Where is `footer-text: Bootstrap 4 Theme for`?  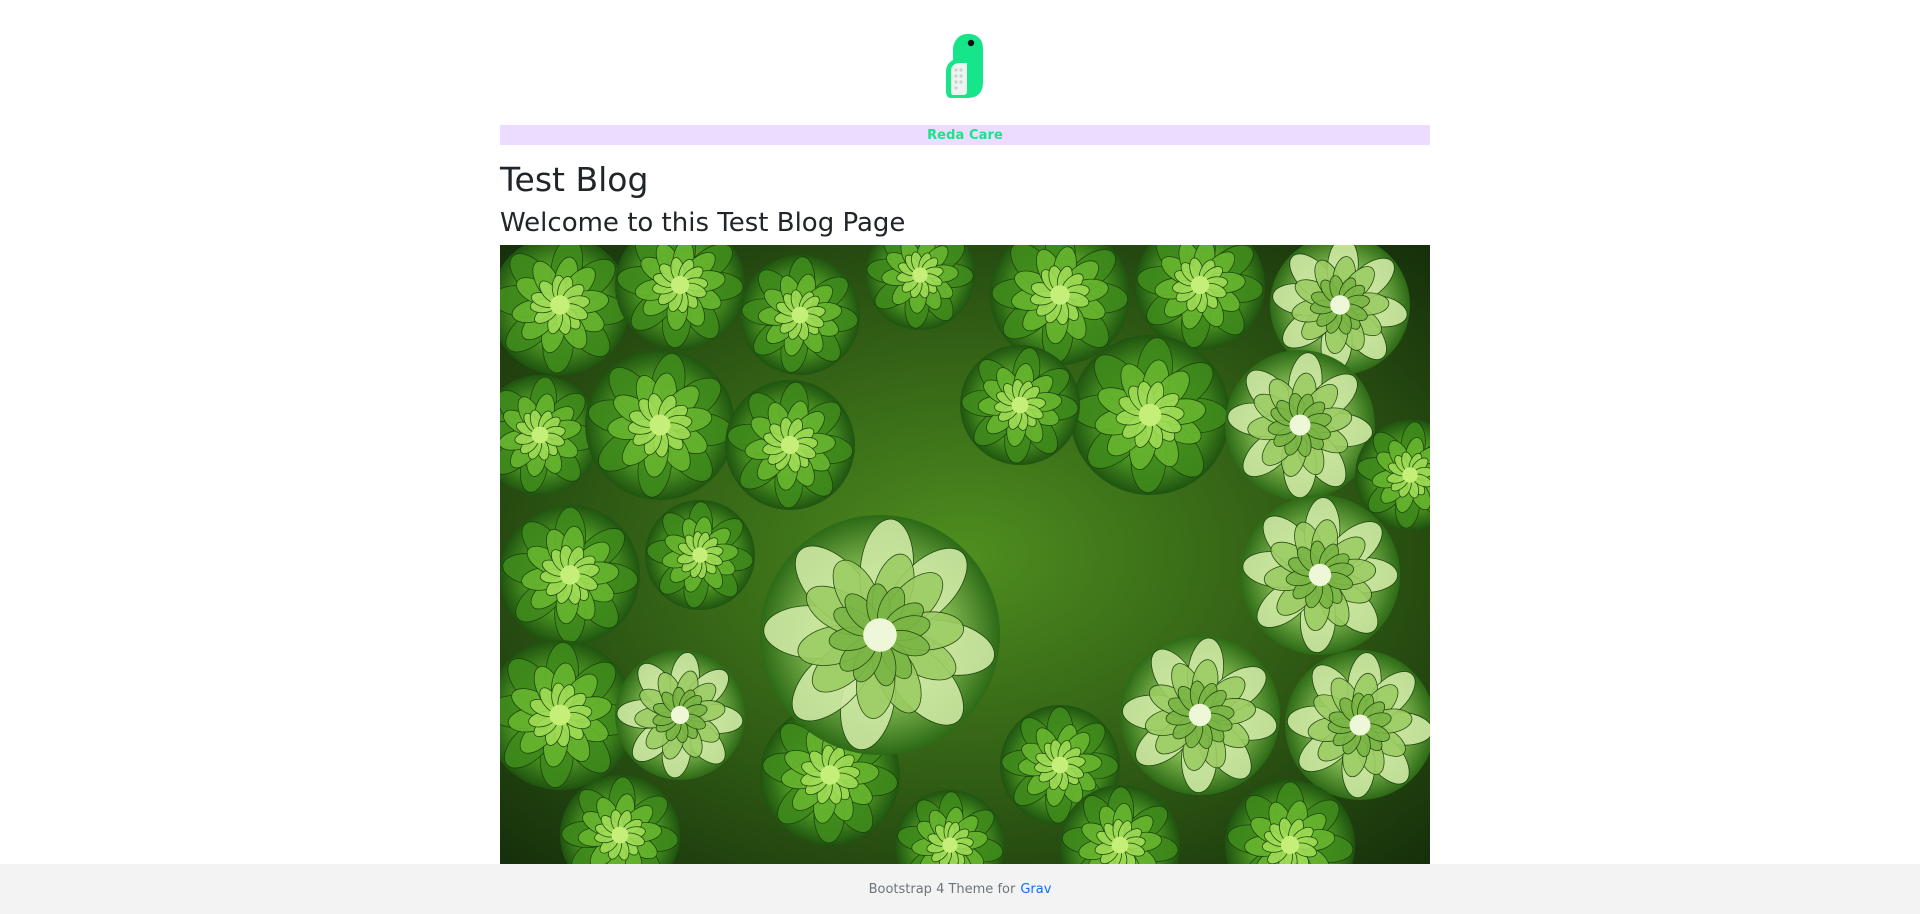 footer-text: Bootstrap 4 Theme for is located at coordinates (942, 889).